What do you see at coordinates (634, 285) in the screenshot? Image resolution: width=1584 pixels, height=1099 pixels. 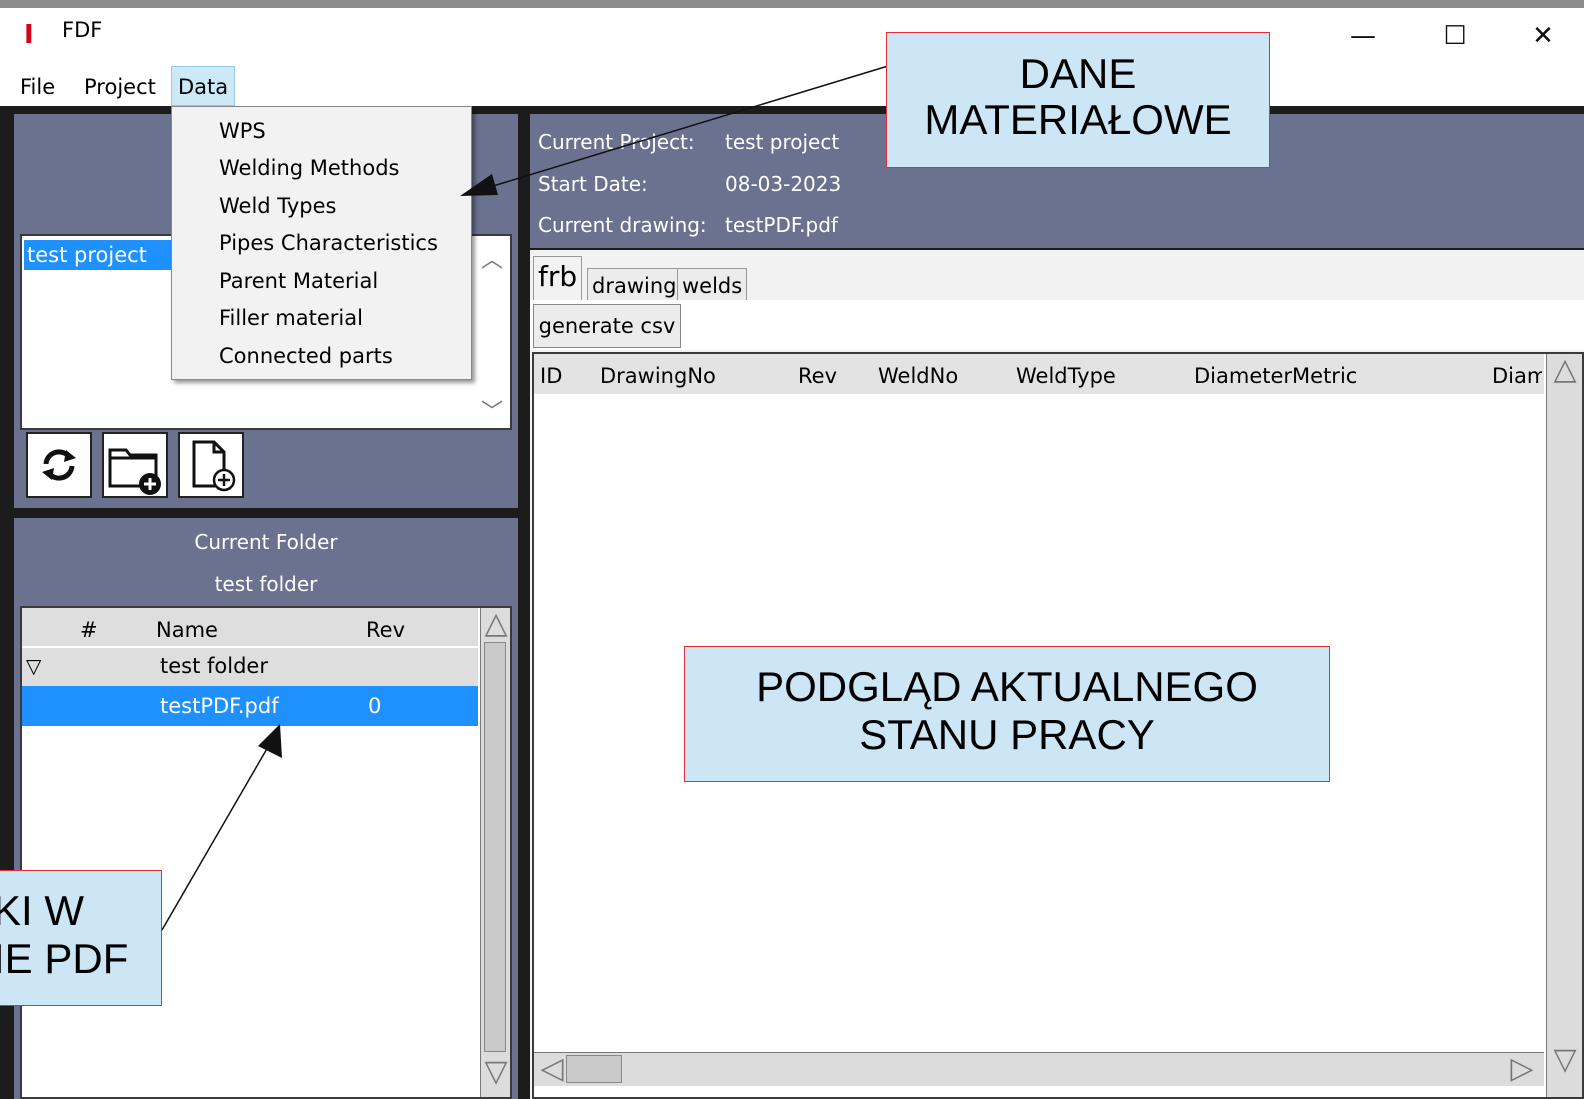 I see `tab-drawing: drawing` at bounding box center [634, 285].